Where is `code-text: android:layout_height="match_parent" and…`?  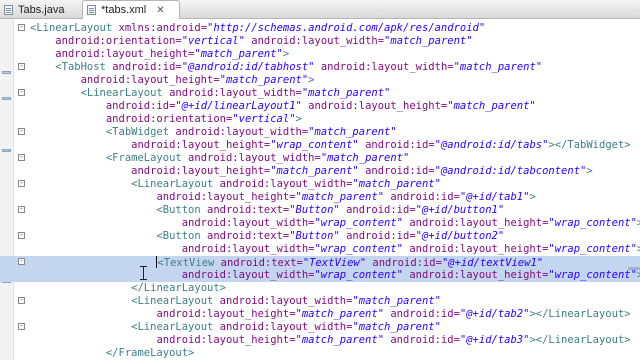 code-text: android:layout_height="match_parent" and… is located at coordinates (311, 171).